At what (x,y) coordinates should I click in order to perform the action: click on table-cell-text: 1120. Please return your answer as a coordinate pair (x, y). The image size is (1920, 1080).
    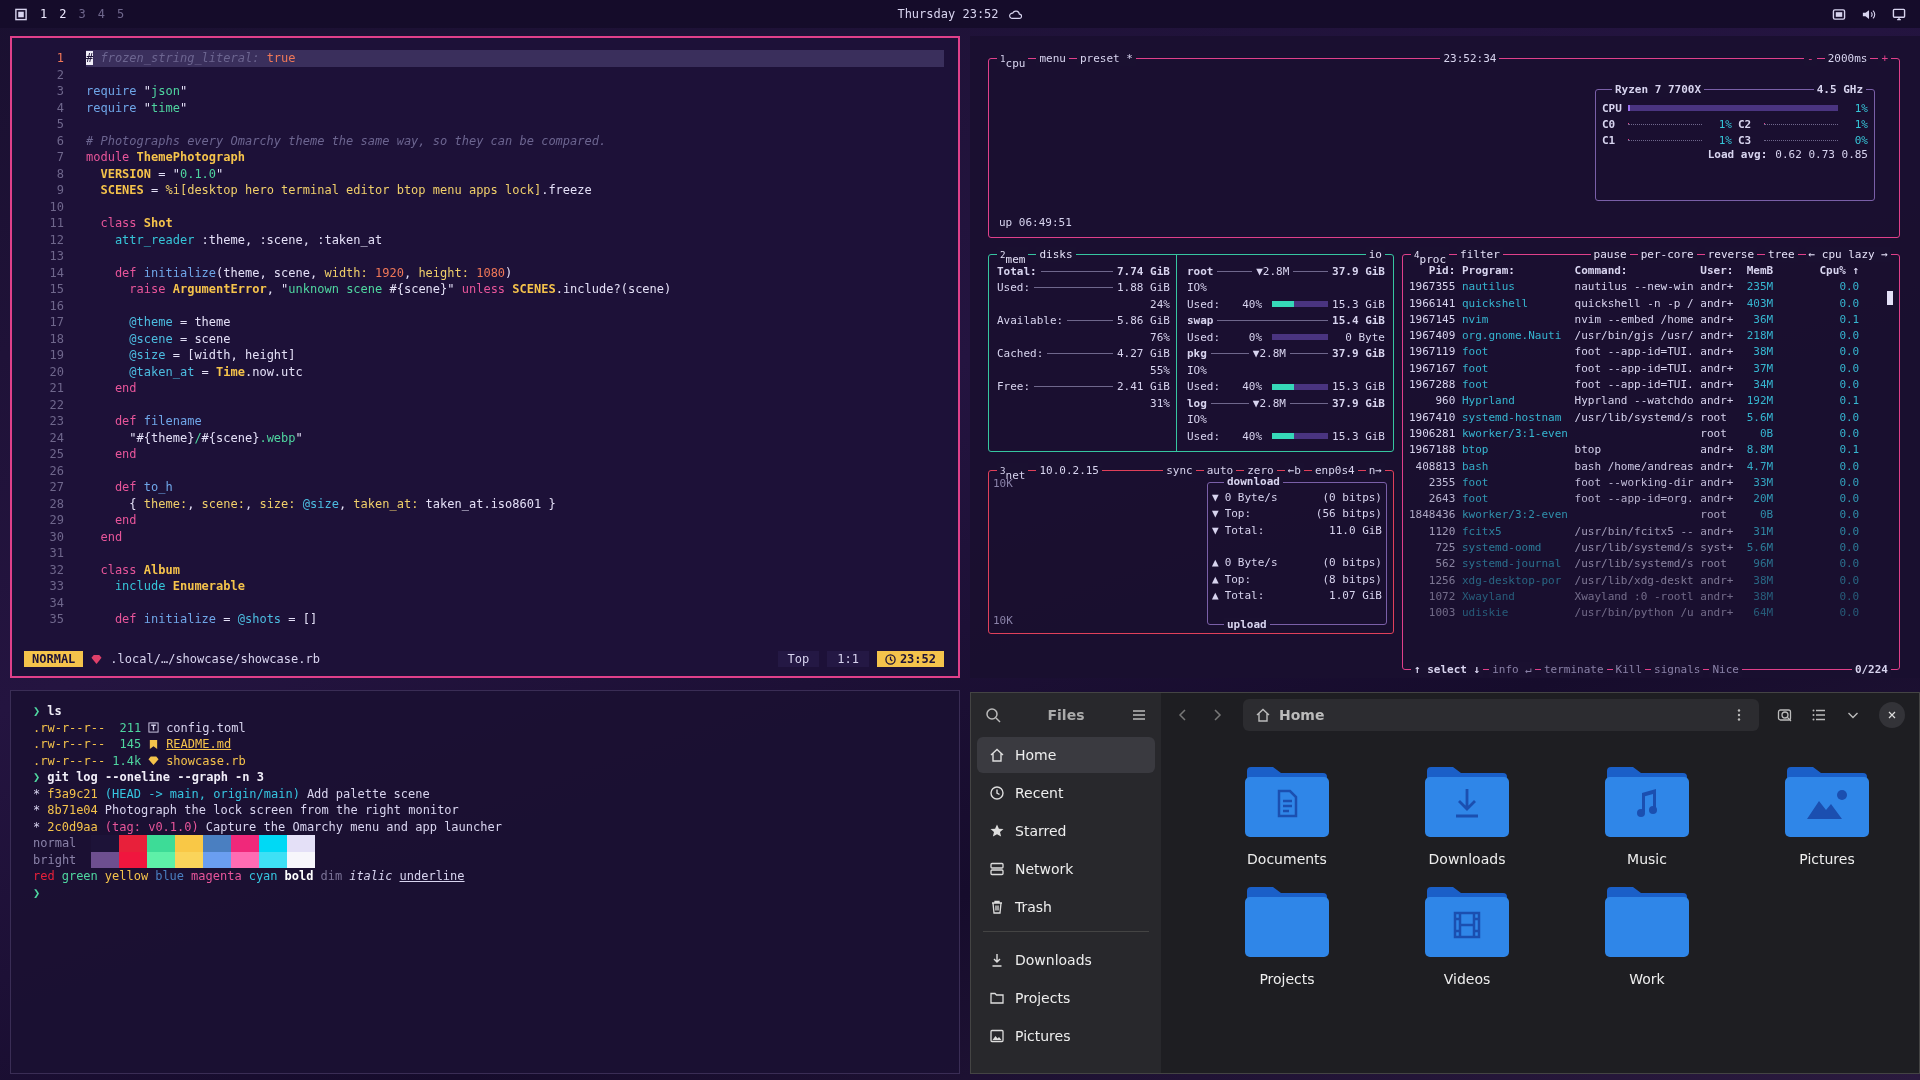
    Looking at the image, I should click on (1441, 531).